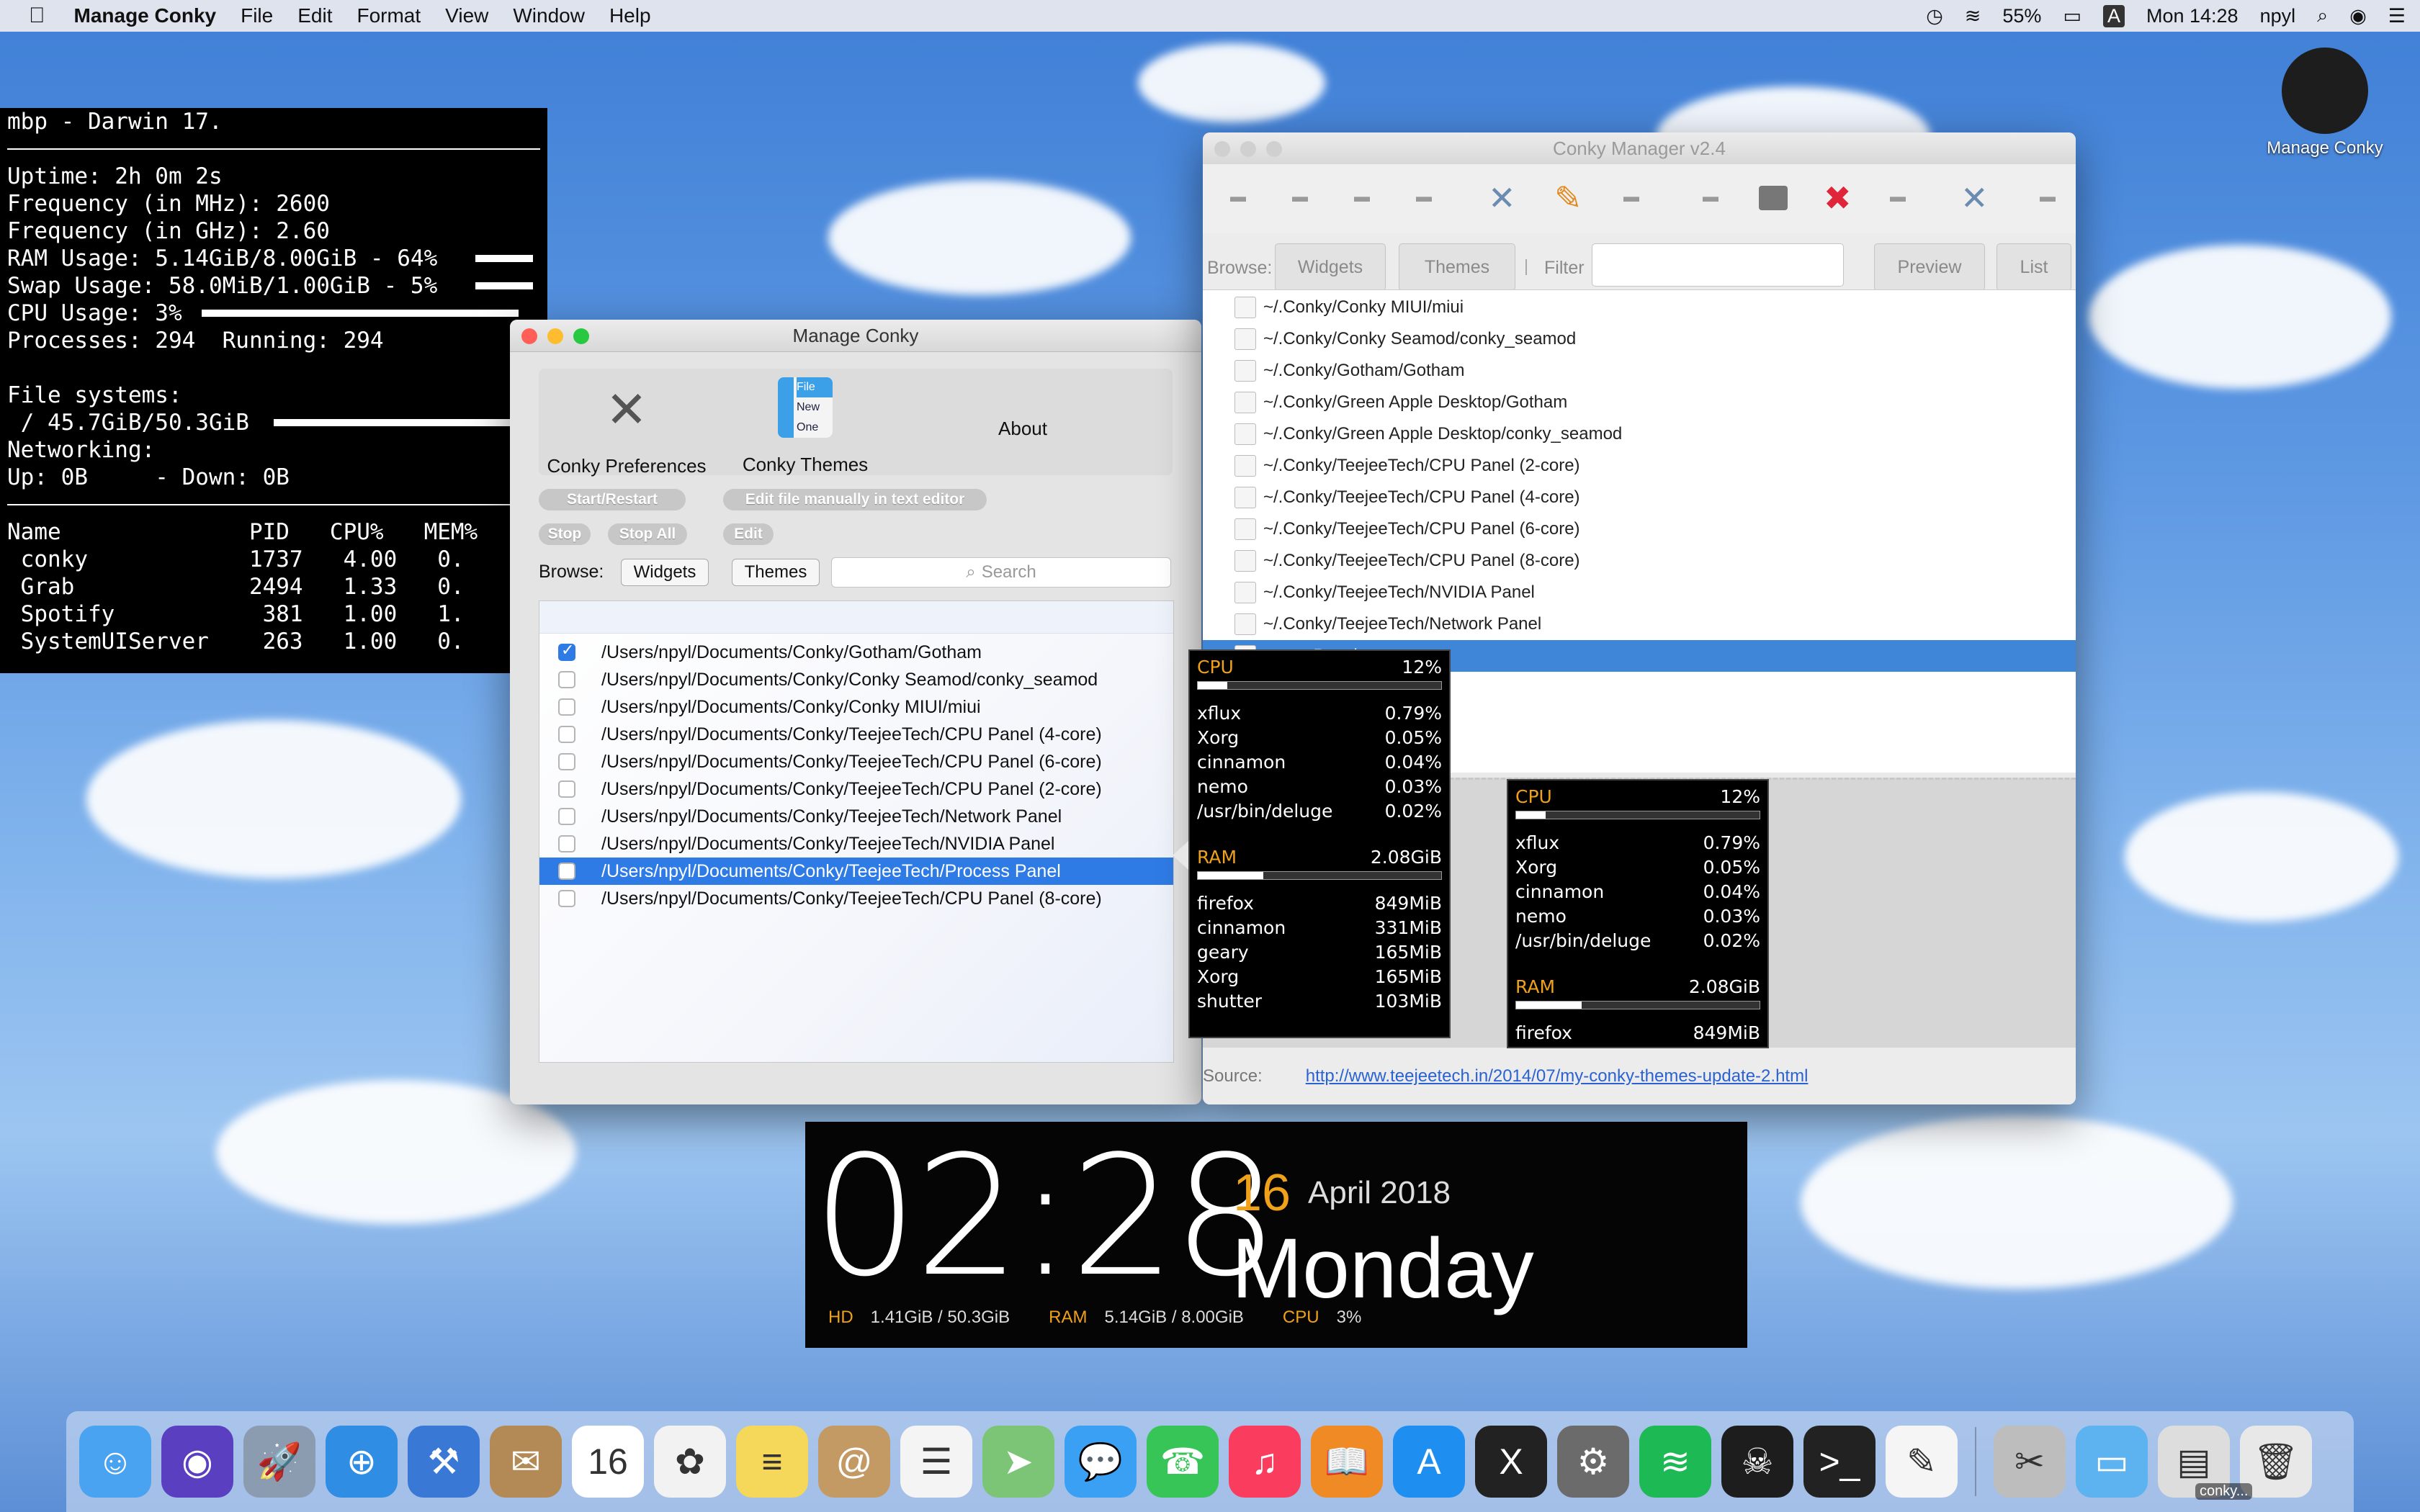 The width and height of the screenshot is (2420, 1512). What do you see at coordinates (549, 15) in the screenshot?
I see `menu-window: Window` at bounding box center [549, 15].